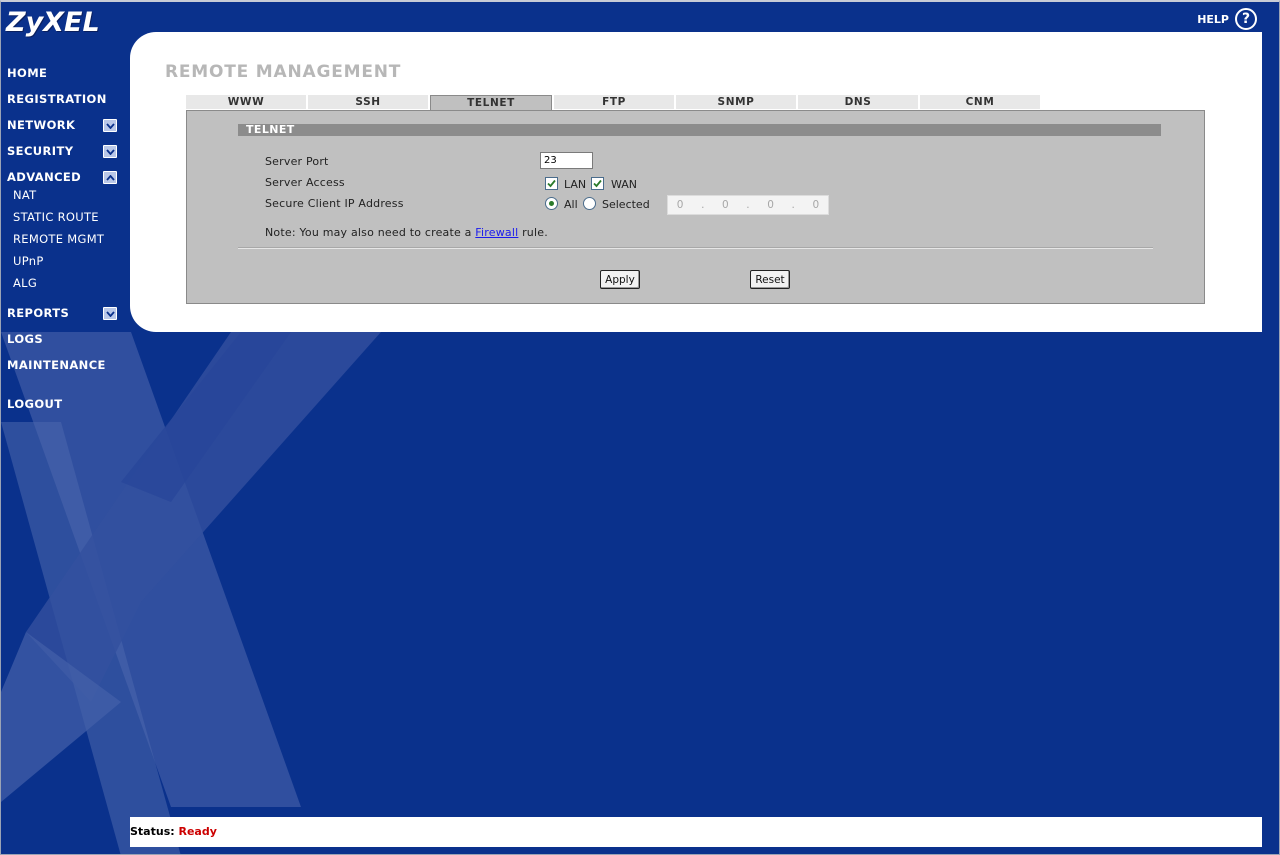 Image resolution: width=1280 pixels, height=855 pixels. Describe the element at coordinates (25, 339) in the screenshot. I see `nav-logs: LOGS` at that location.